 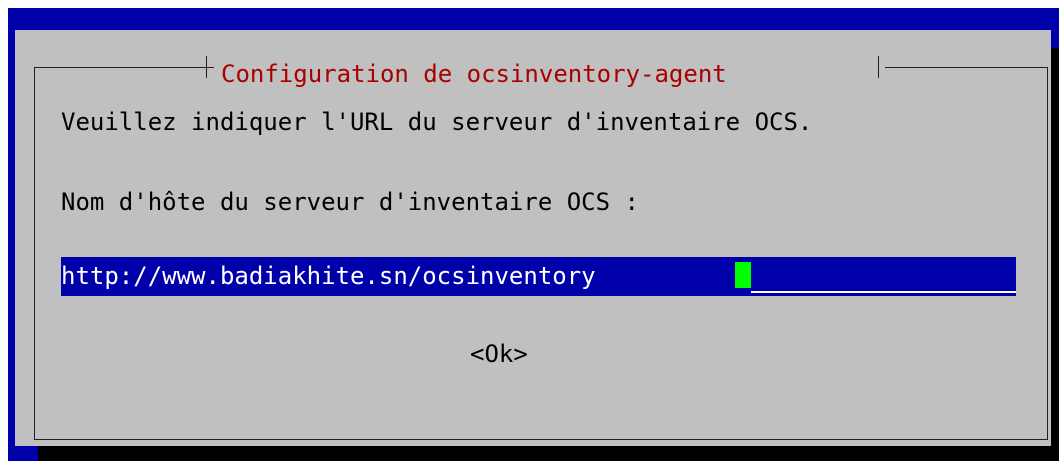 I want to click on dialog-frame-top-left, so click(x=124, y=67).